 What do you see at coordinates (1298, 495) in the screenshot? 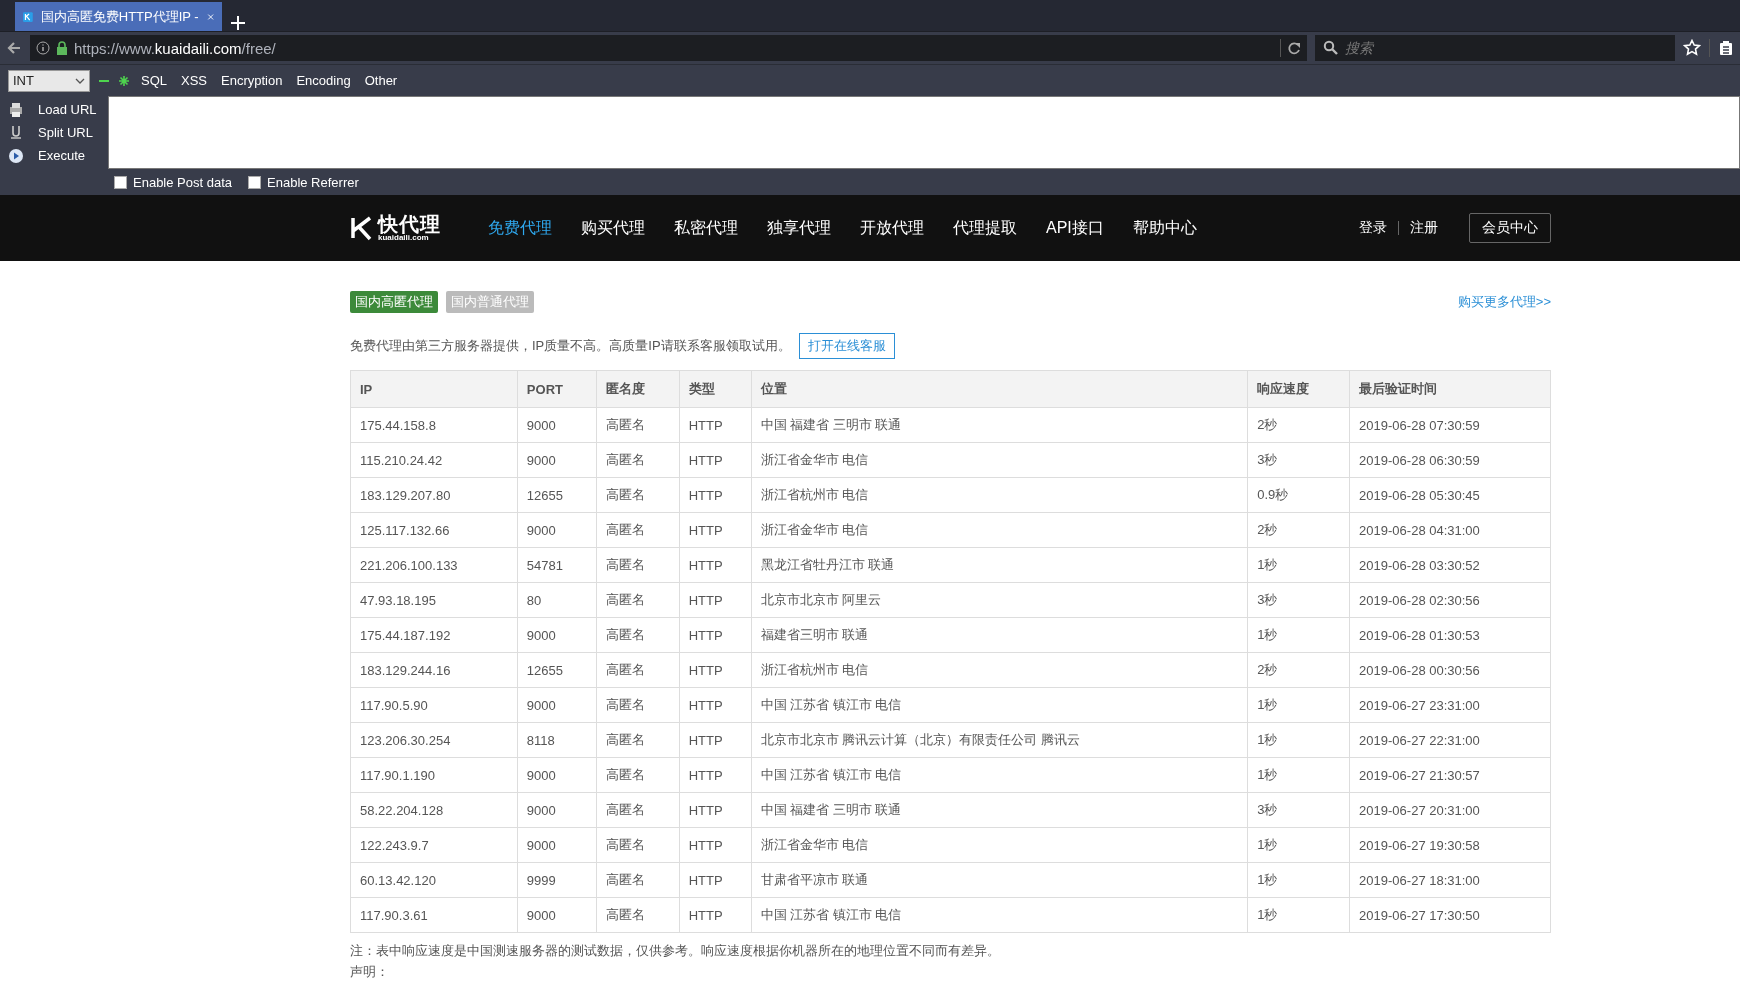
I see `table-cell: 0.9秒` at bounding box center [1298, 495].